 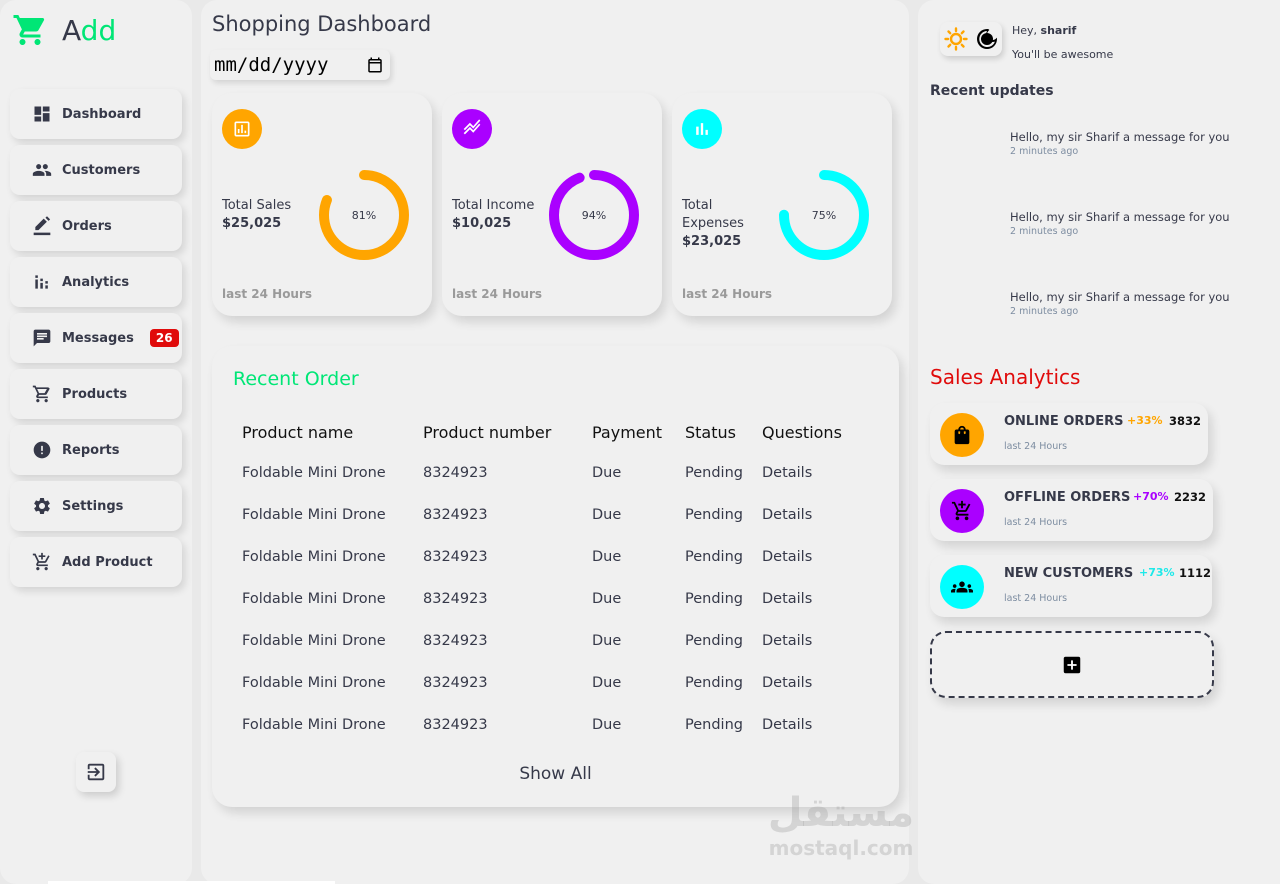 What do you see at coordinates (271, 65) in the screenshot?
I see `date-placeholder: mm/dd/yyyy` at bounding box center [271, 65].